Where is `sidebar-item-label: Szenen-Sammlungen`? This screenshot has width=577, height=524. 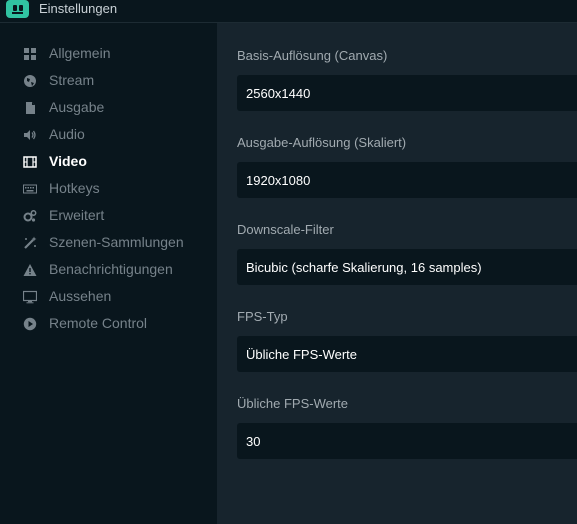 sidebar-item-label: Szenen-Sammlungen is located at coordinates (116, 242).